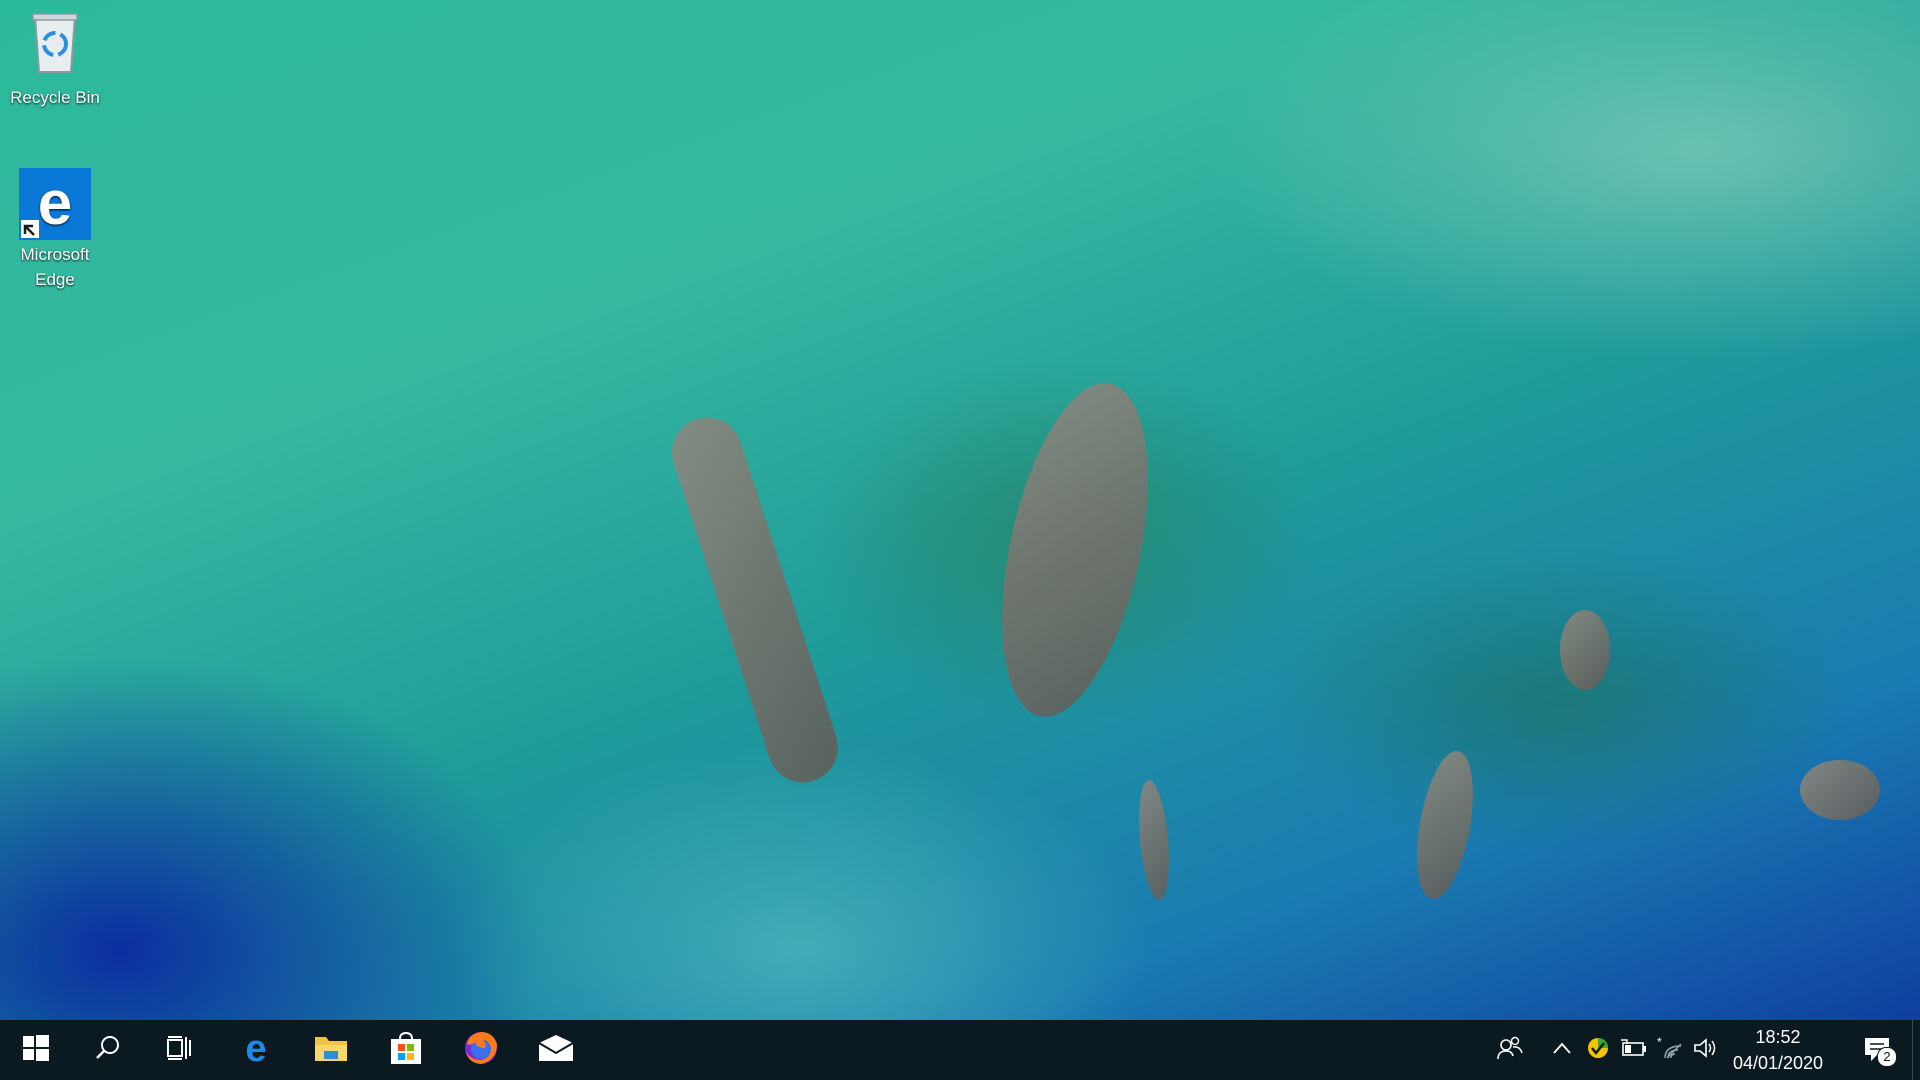 Image resolution: width=1920 pixels, height=1080 pixels. Describe the element at coordinates (55, 97) in the screenshot. I see `desktop-icon-label: Recycle Bin` at that location.